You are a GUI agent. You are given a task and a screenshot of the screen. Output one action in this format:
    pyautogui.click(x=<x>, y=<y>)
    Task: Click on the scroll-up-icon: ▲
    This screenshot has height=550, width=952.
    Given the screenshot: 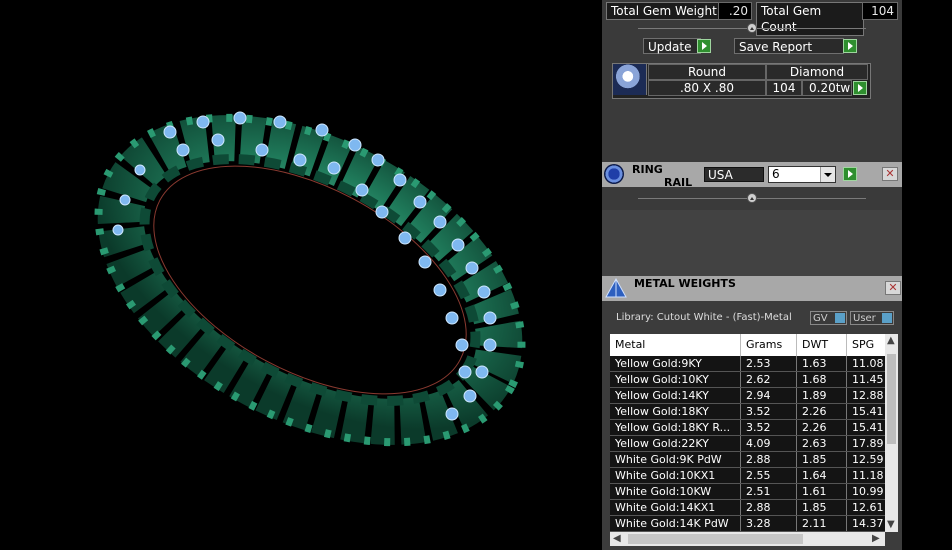 What is the action you would take?
    pyautogui.click(x=891, y=341)
    